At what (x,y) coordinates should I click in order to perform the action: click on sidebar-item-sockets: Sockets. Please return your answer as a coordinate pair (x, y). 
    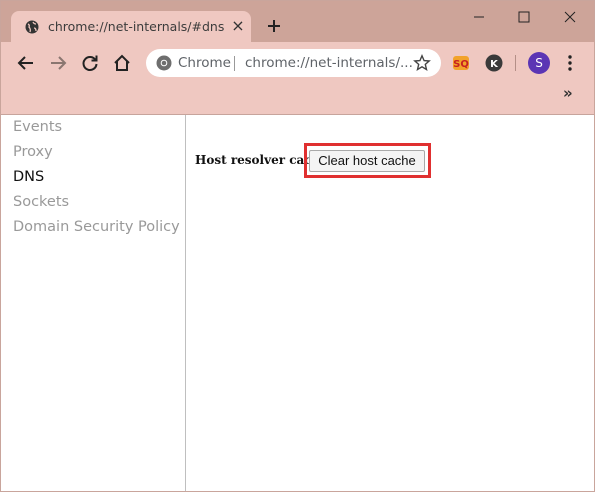
    Looking at the image, I should click on (41, 202).